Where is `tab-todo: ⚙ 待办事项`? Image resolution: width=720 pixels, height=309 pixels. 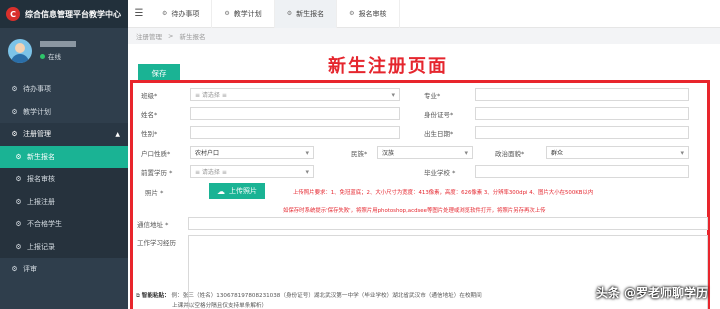 tab-todo: ⚙ 待办事项 is located at coordinates (181, 14).